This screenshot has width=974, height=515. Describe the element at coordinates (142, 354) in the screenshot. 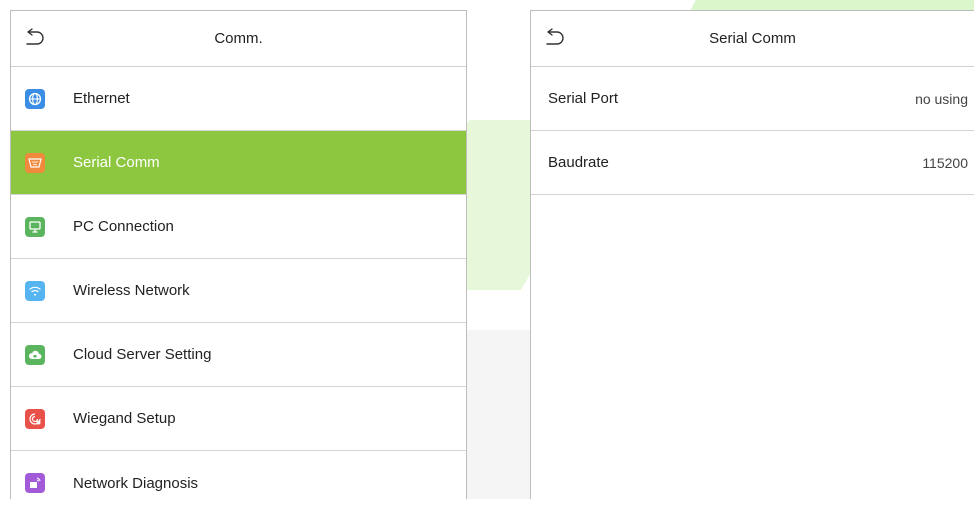

I see `menu-item-label: Cloud Server Setting` at that location.